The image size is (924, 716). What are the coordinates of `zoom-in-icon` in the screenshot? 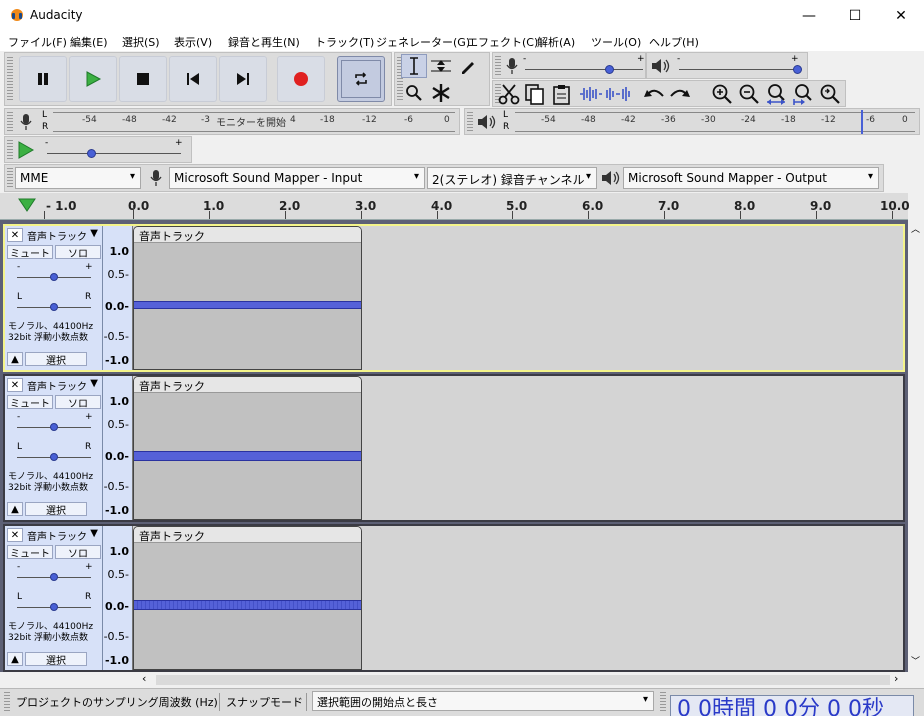 It's located at (722, 94).